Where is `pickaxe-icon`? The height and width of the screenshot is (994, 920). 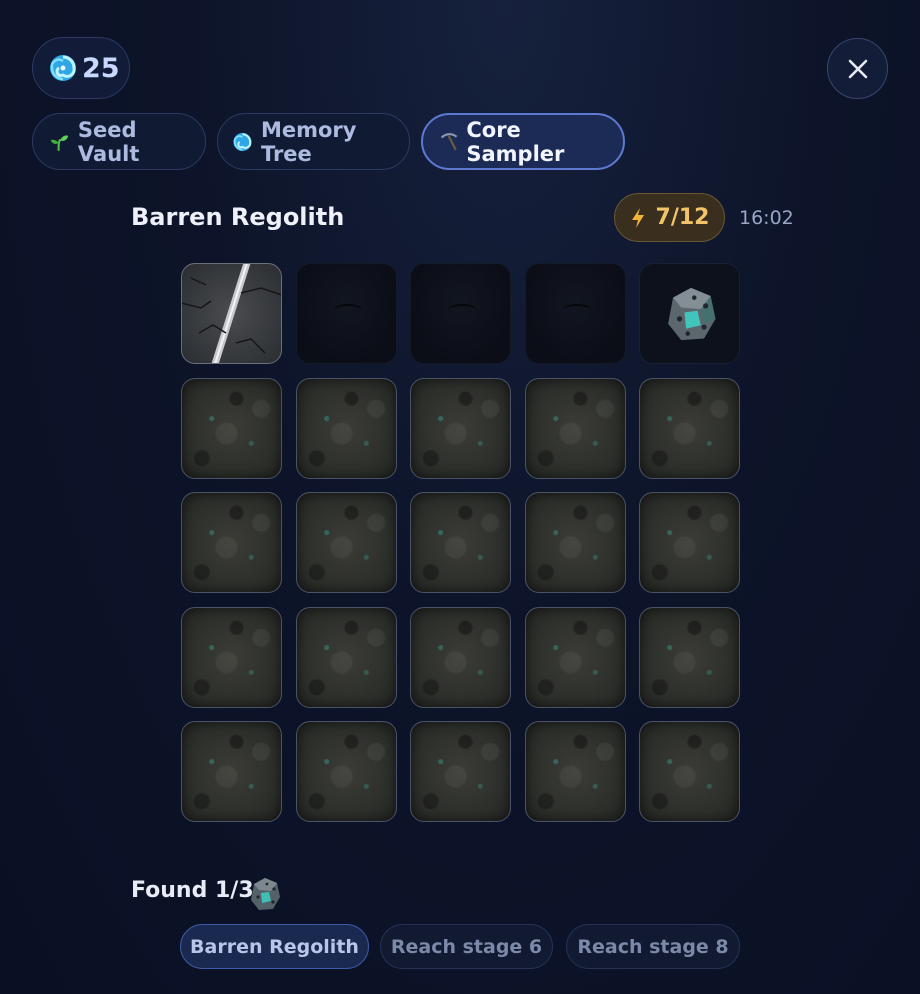 pickaxe-icon is located at coordinates (449, 141).